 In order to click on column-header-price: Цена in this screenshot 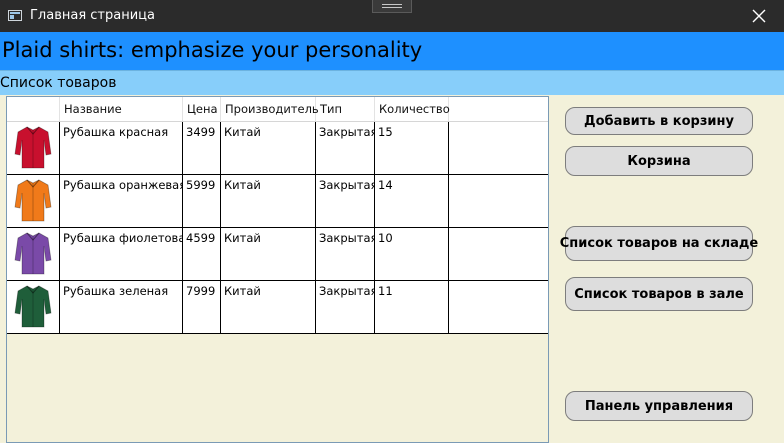, I will do `click(202, 109)`.